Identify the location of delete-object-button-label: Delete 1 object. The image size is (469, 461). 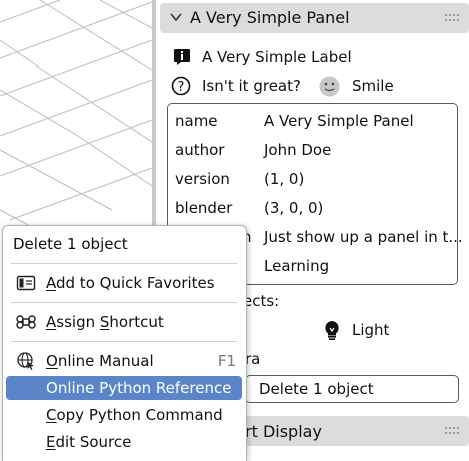
(316, 389).